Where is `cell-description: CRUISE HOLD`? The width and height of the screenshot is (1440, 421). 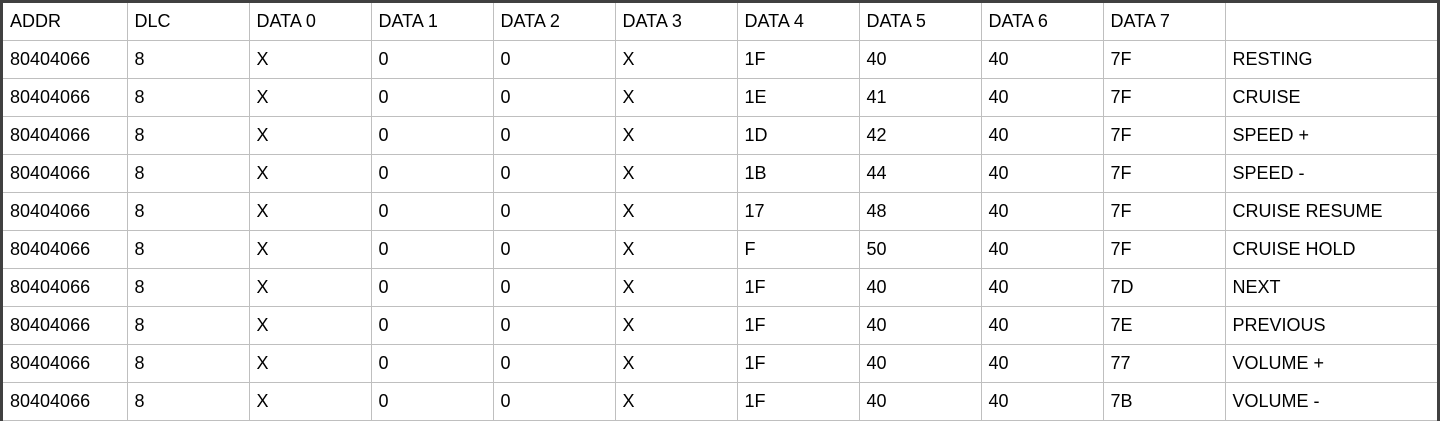
cell-description: CRUISE HOLD is located at coordinates (1331, 249).